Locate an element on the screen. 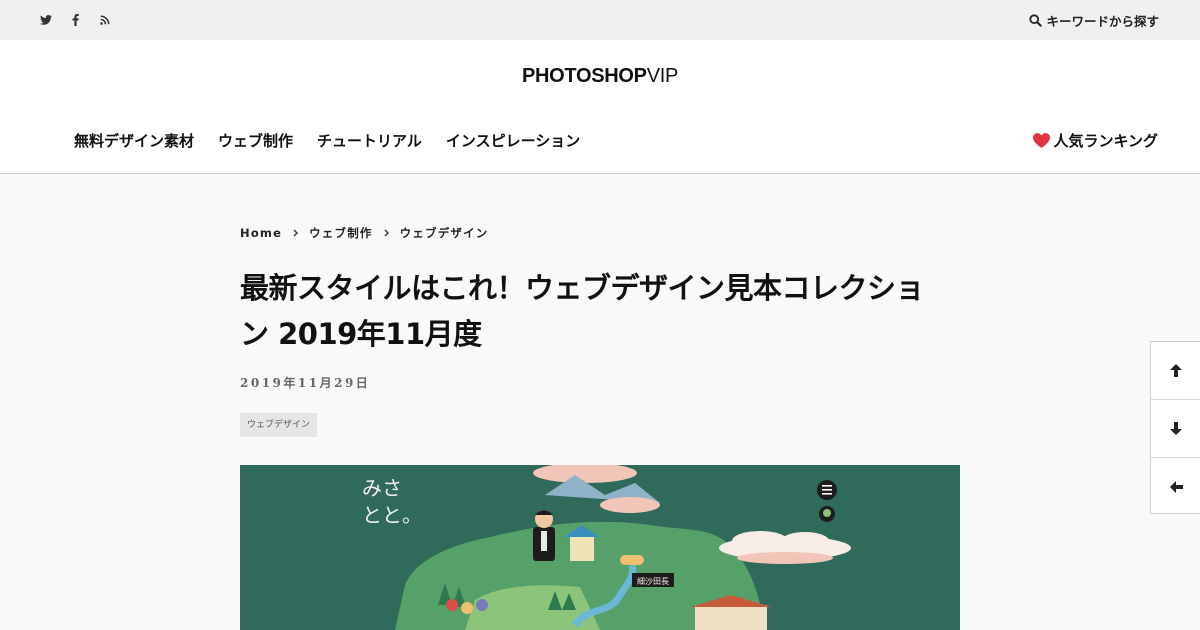 The image size is (1200, 630). scroll-top-button is located at coordinates (1175, 370).